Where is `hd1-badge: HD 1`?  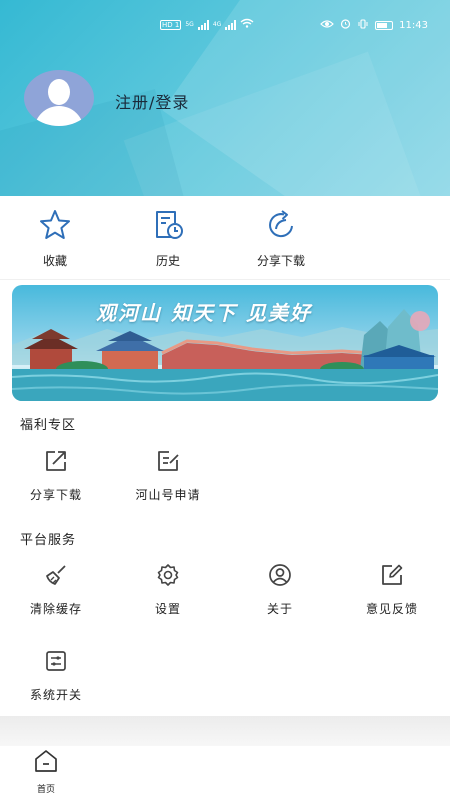 hd1-badge: HD 1 is located at coordinates (171, 24).